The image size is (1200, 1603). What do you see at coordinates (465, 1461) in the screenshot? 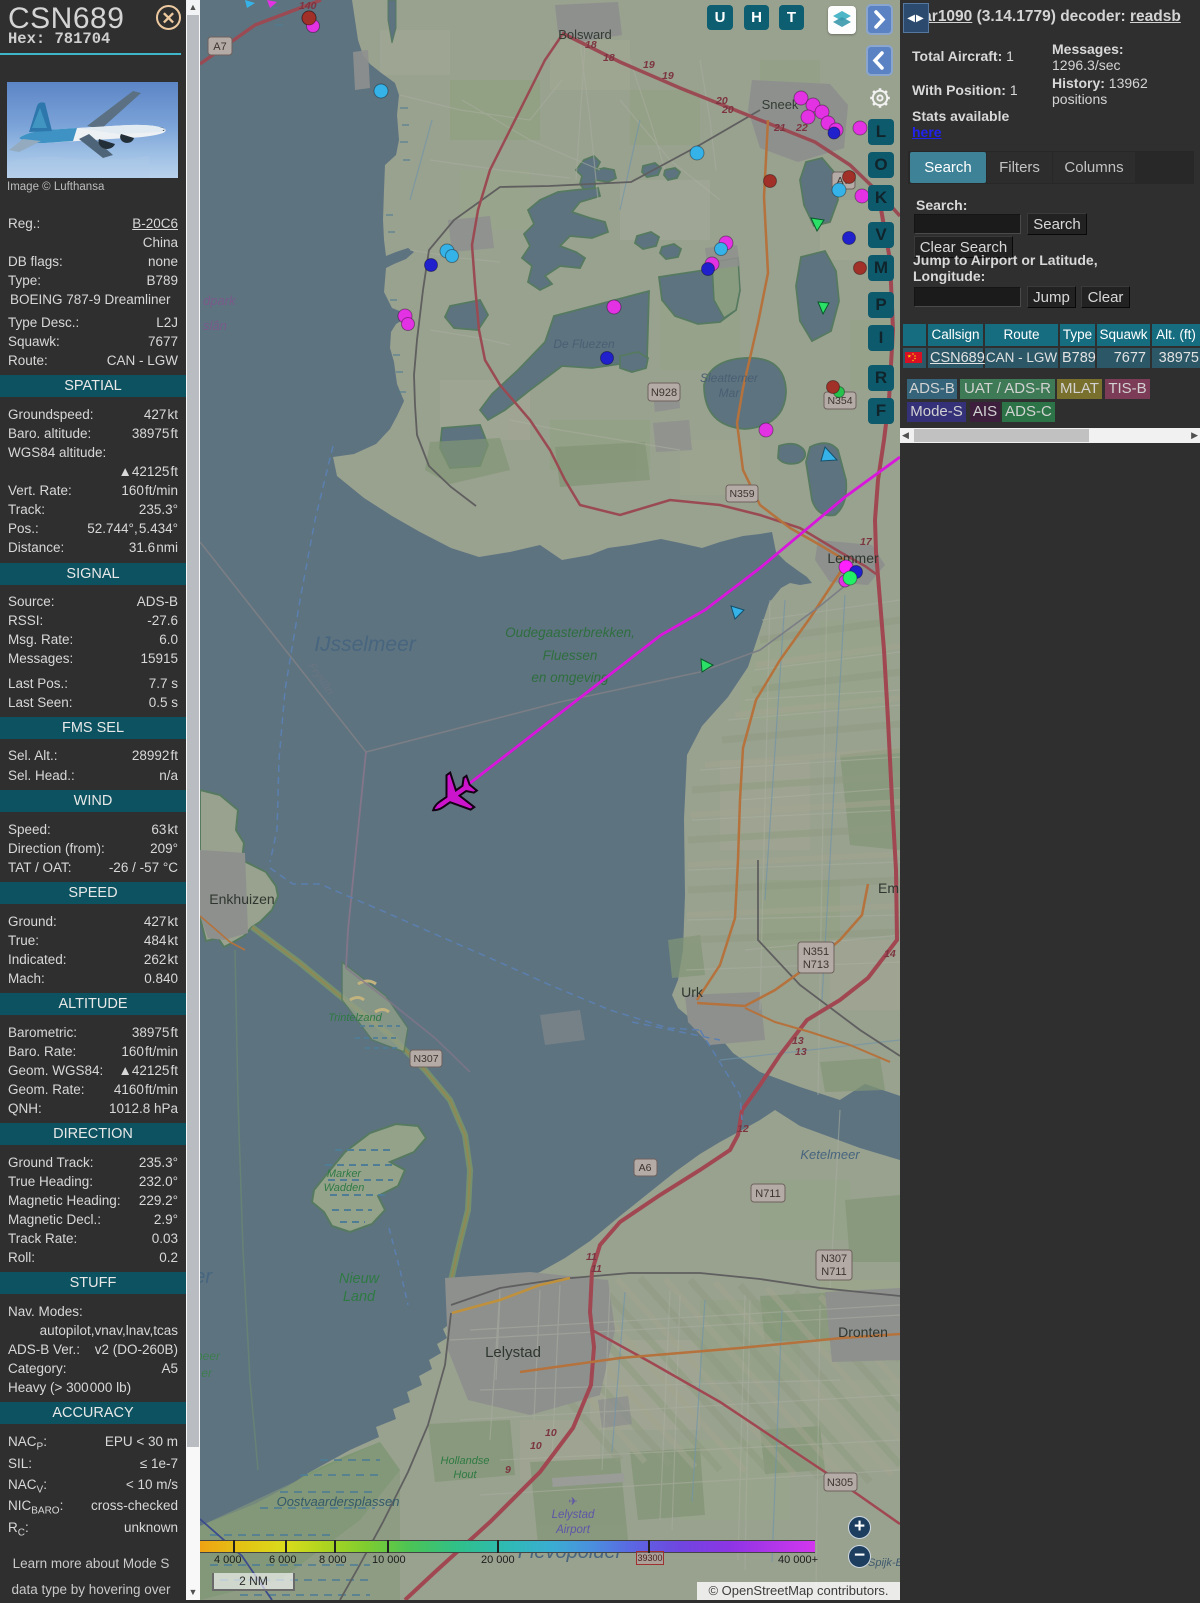
I see `svg-text: Hollandse` at bounding box center [465, 1461].